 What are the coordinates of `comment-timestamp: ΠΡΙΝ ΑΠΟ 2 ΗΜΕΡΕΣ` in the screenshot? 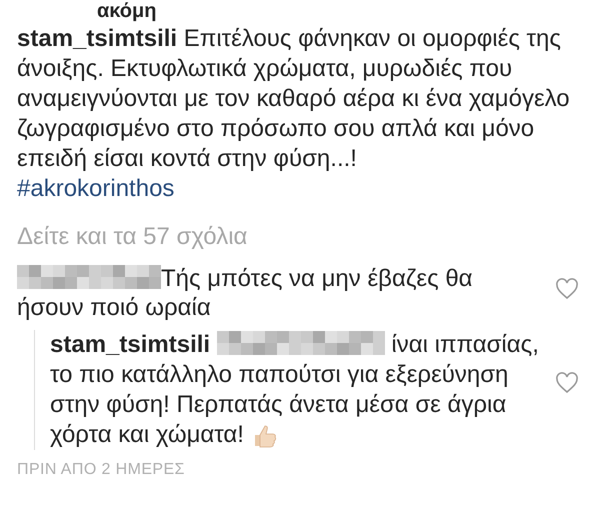 It's located at (101, 470).